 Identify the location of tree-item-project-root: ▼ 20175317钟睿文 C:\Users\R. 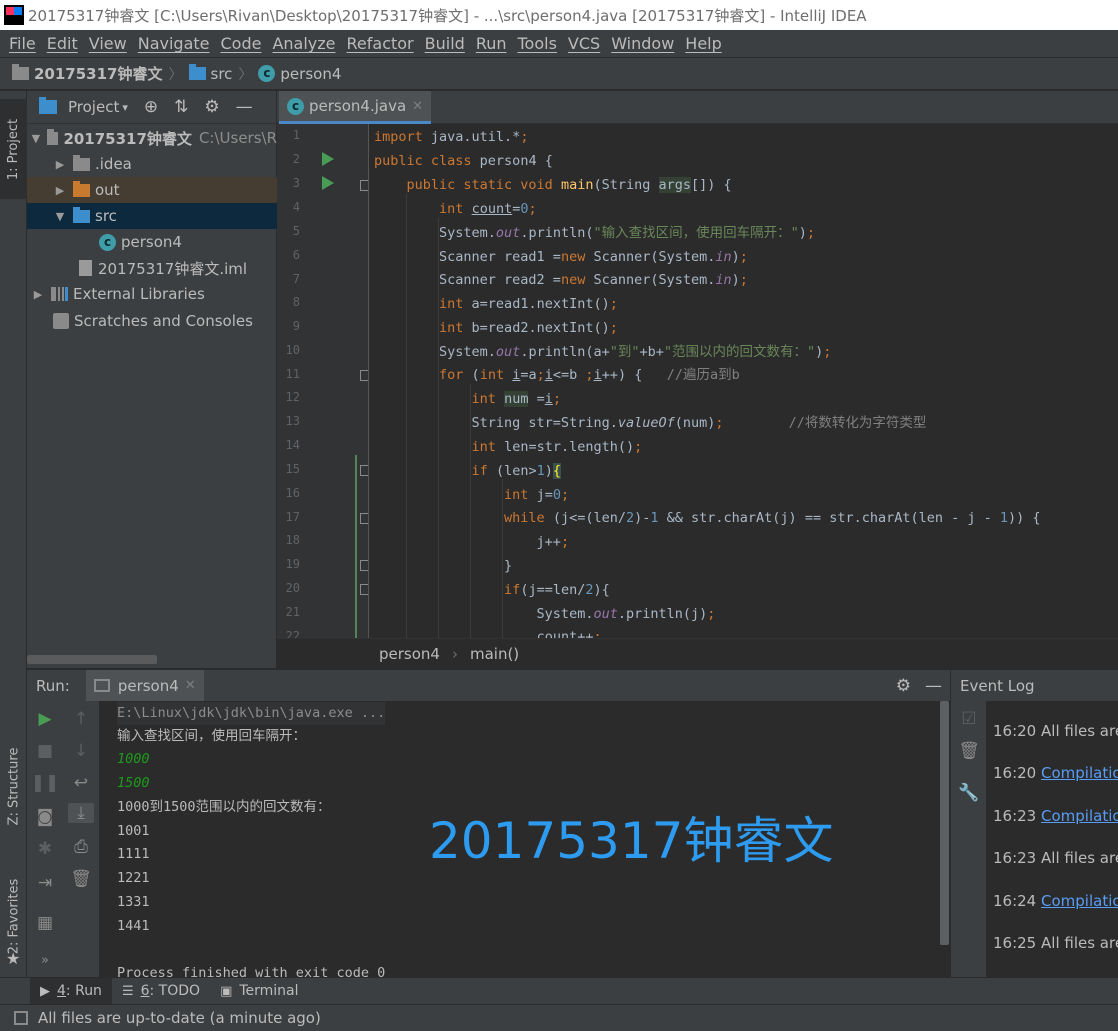
(152, 138).